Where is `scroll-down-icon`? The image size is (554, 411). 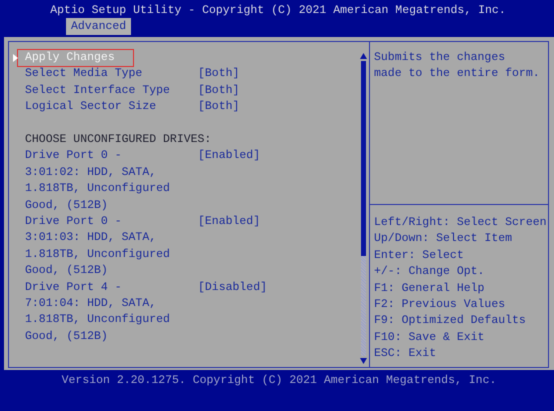 scroll-down-icon is located at coordinates (363, 361).